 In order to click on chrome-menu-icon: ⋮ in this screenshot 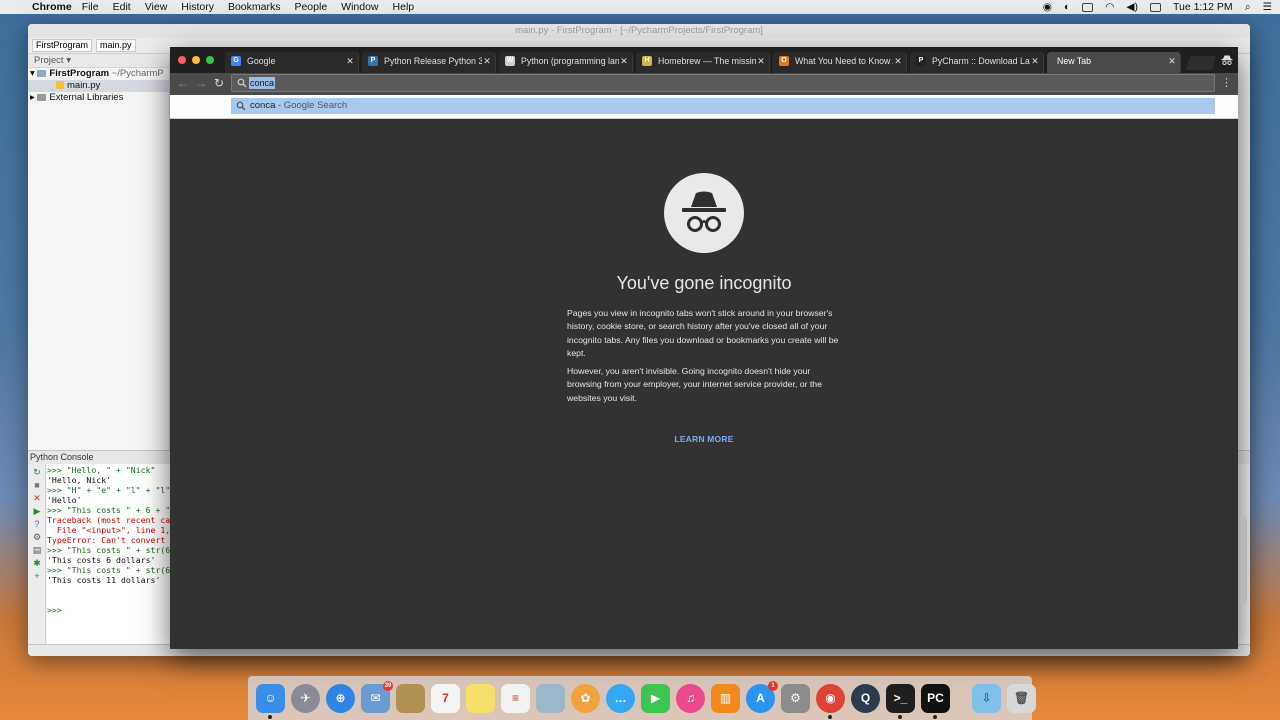, I will do `click(1226, 83)`.